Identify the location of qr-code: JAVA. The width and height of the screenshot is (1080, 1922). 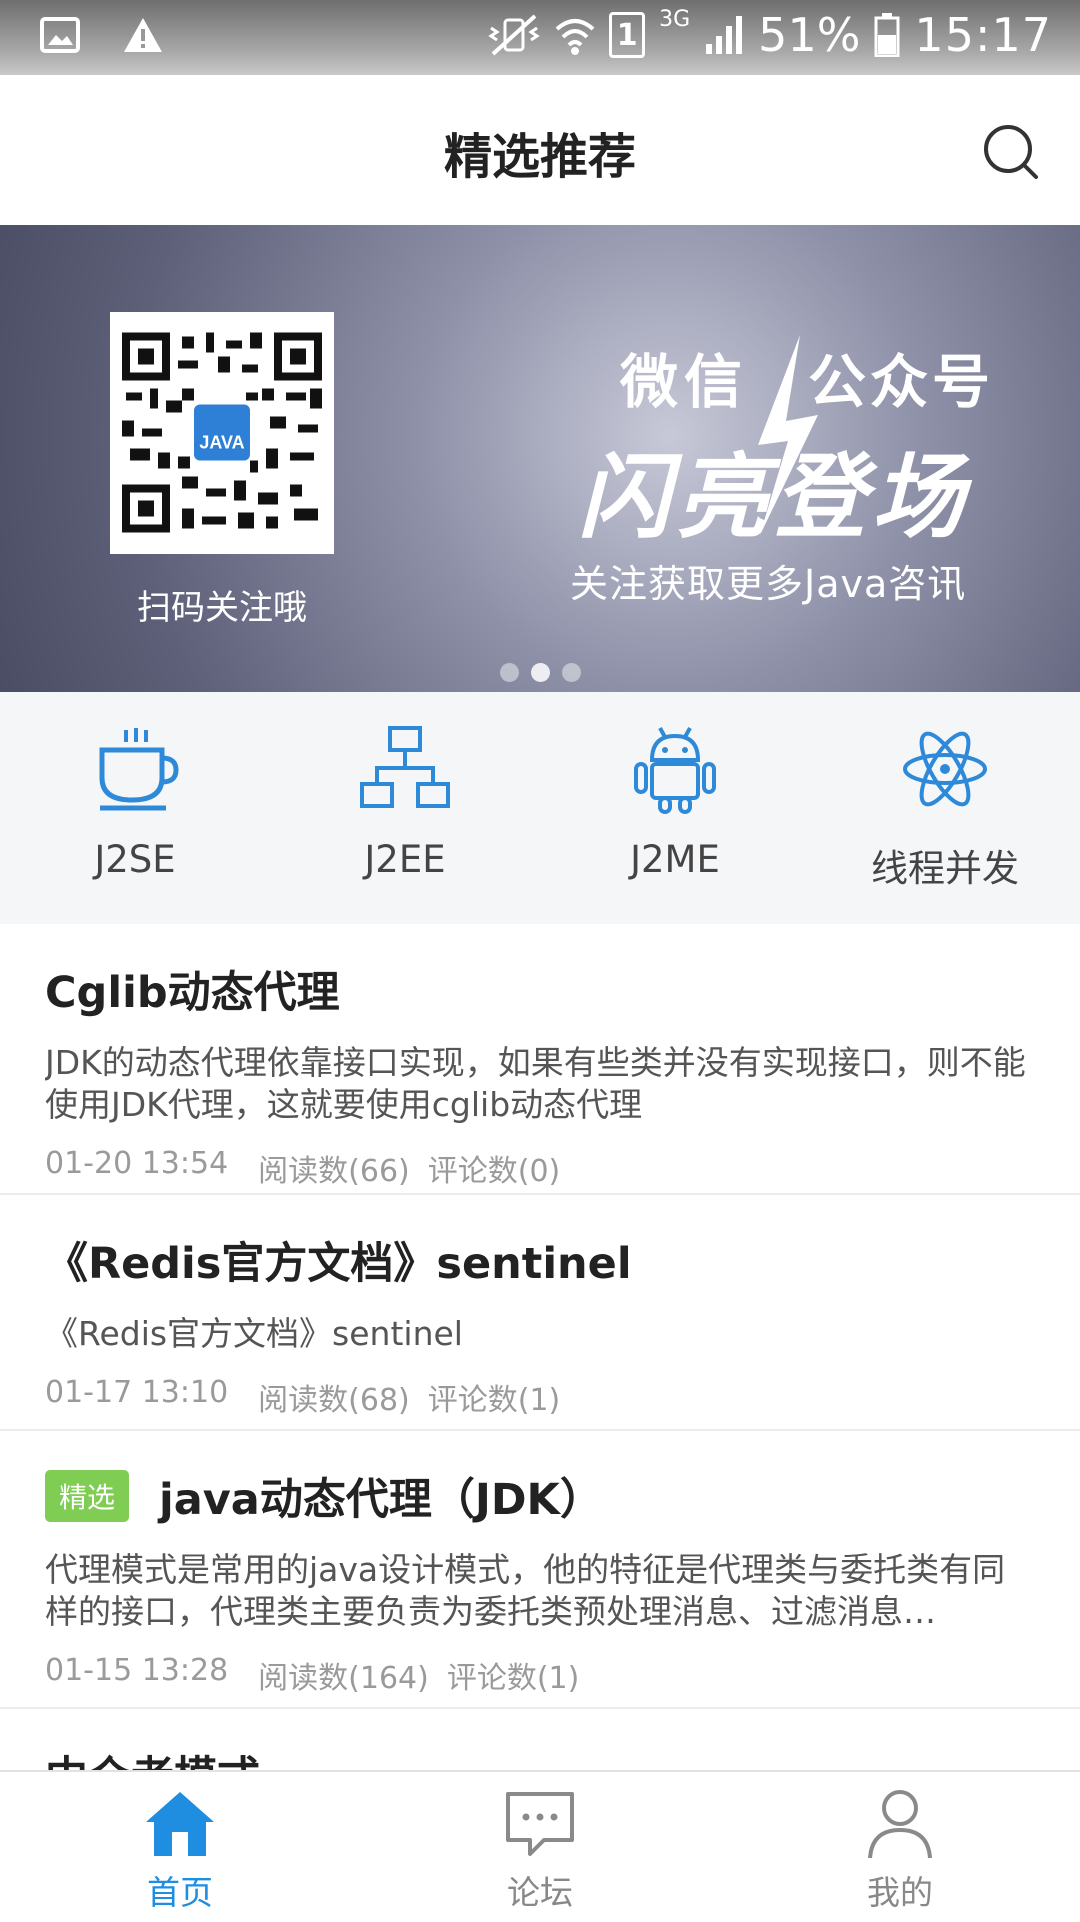
(222, 433).